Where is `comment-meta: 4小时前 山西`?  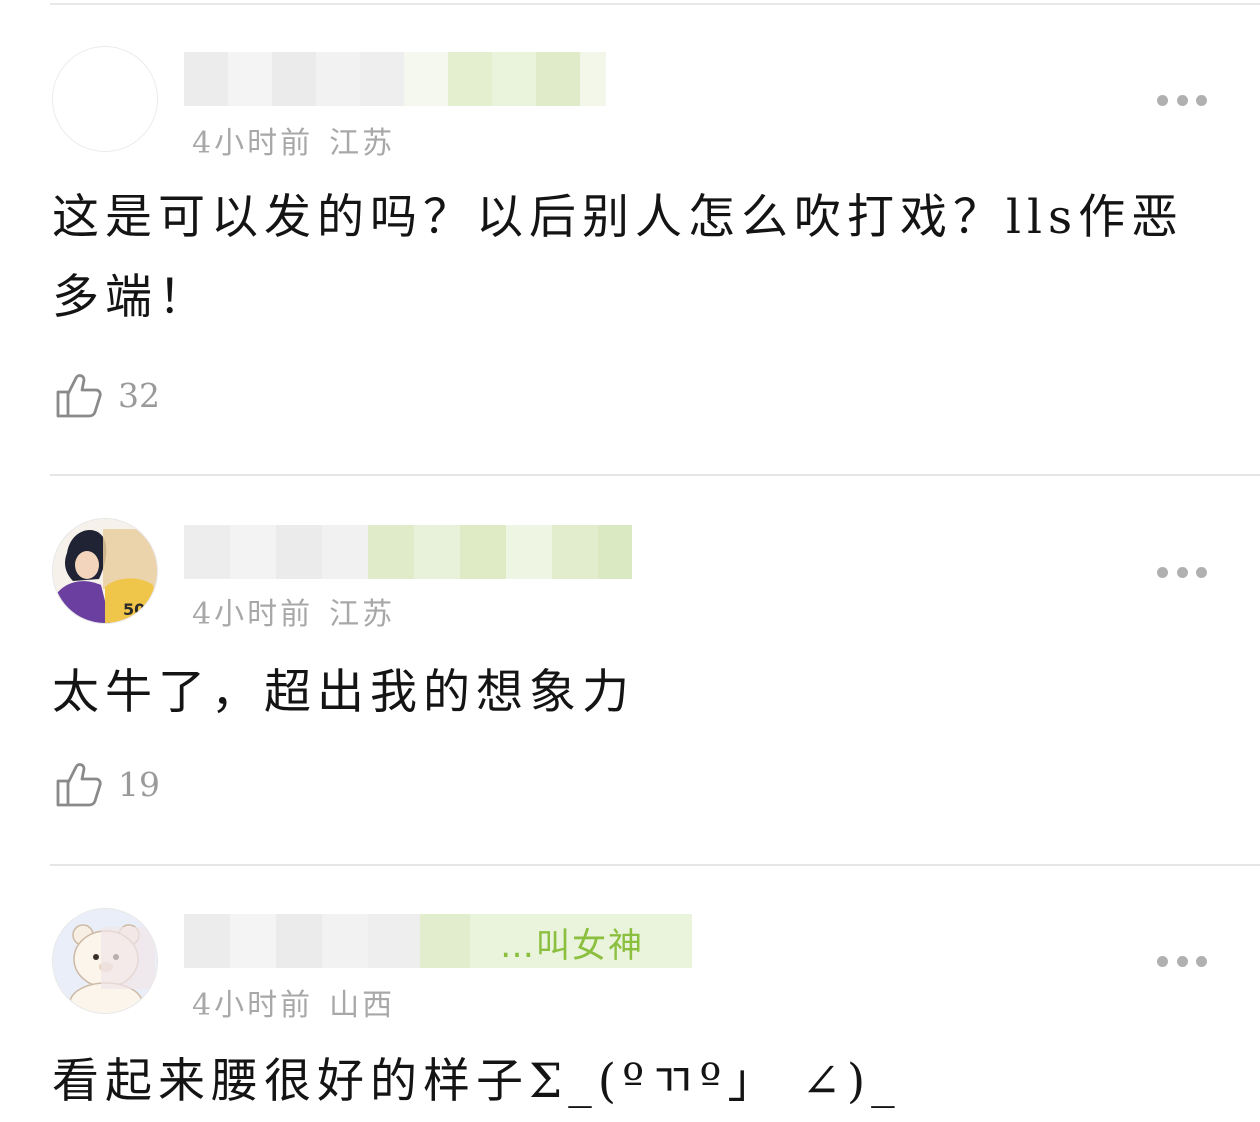
comment-meta: 4小时前 山西 is located at coordinates (301, 1002).